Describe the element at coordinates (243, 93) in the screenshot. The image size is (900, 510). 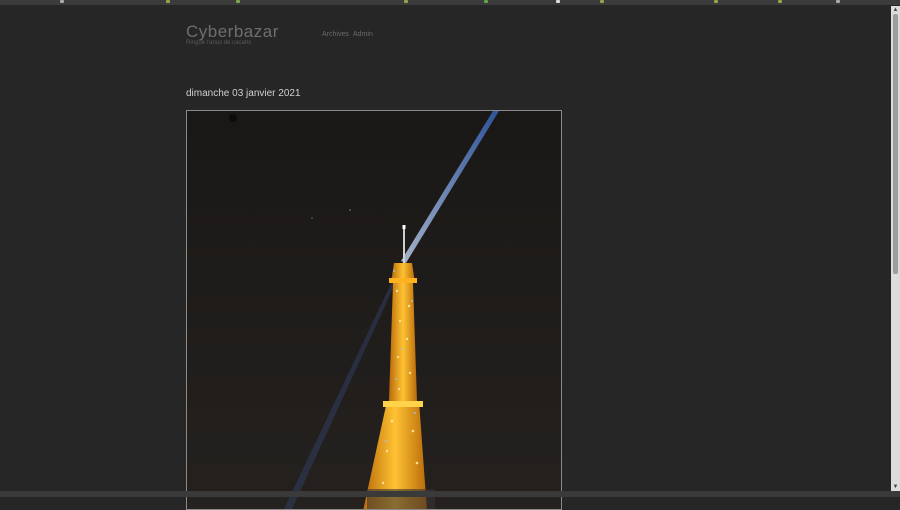
I see `post-date: dimanche 03 janvier 2021` at that location.